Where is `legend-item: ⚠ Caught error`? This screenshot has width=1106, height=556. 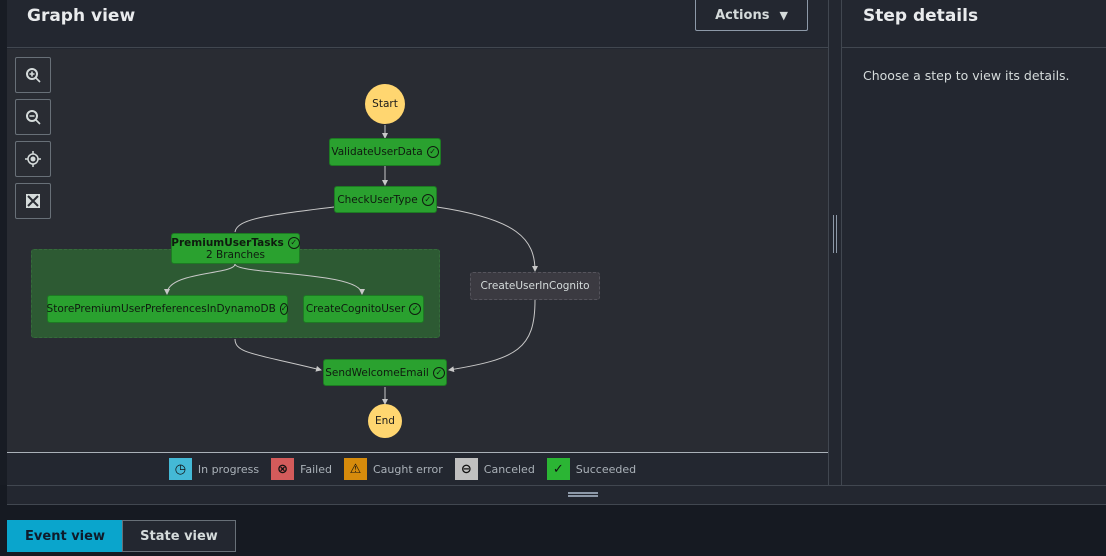
legend-item: ⚠ Caught error is located at coordinates (393, 469).